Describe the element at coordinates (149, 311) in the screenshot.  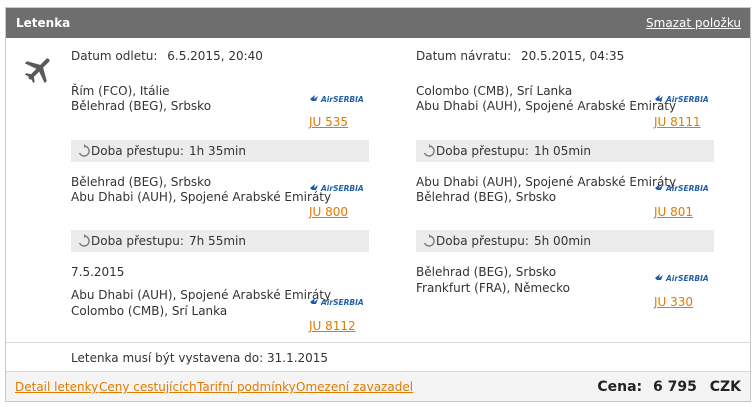
I see `out-seg3-to: Colombo (CMB), Srí Lanka` at that location.